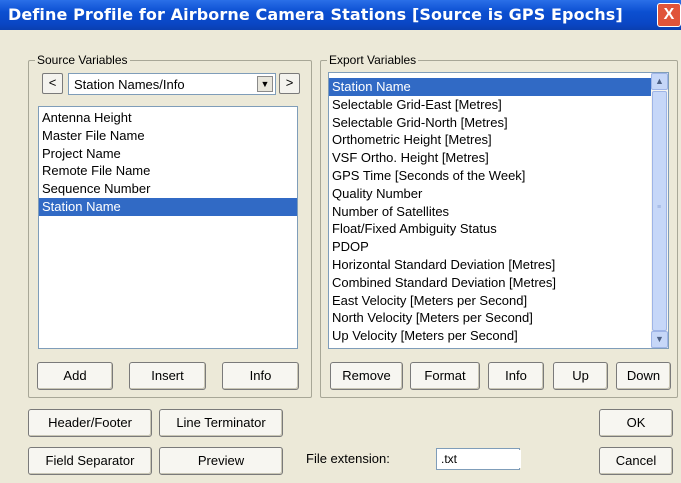  What do you see at coordinates (498, 283) in the screenshot?
I see `export-list-item: Combined Standard Deviation [Metres]` at bounding box center [498, 283].